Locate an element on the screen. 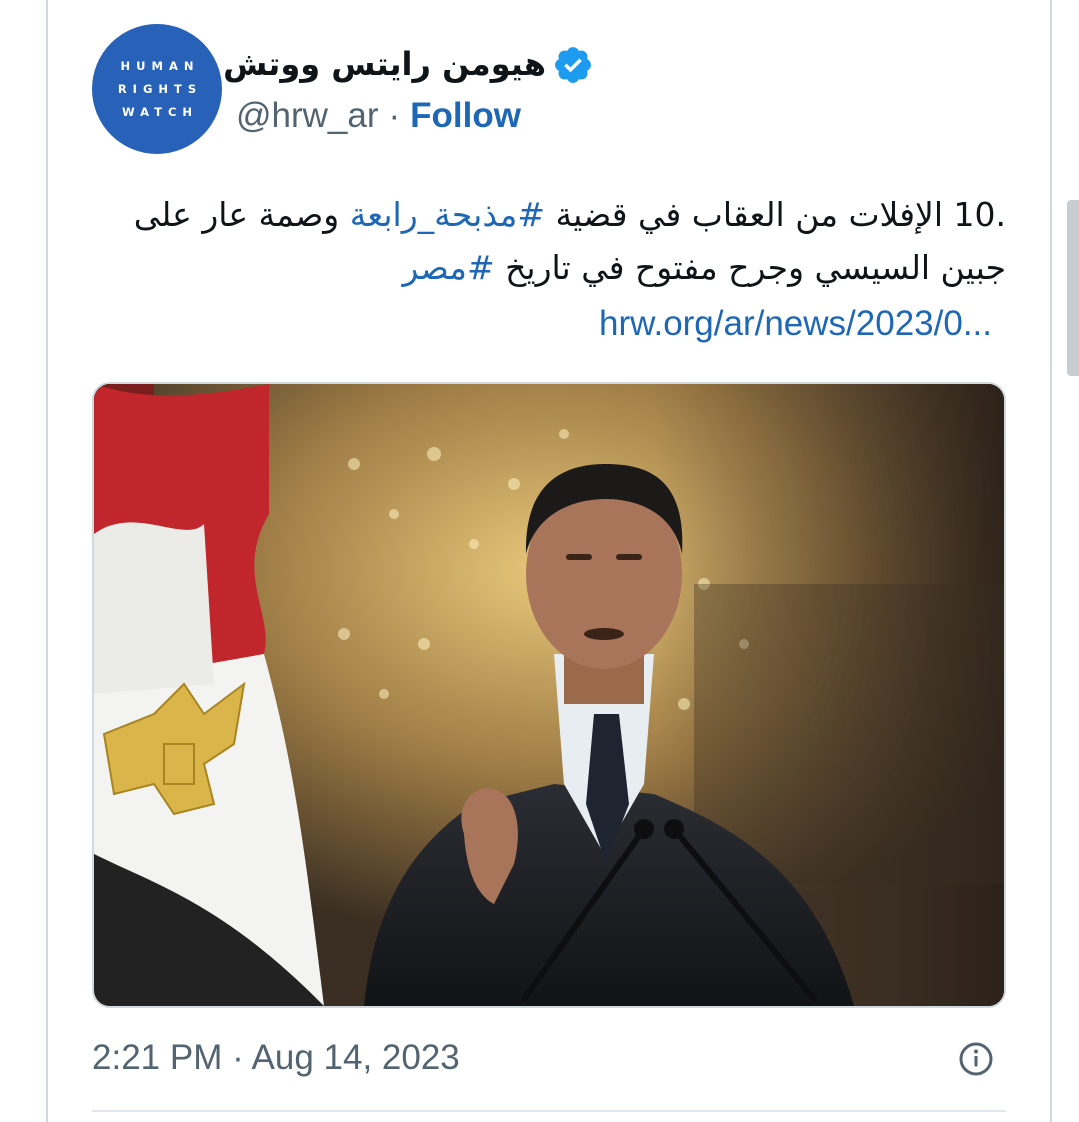 This screenshot has width=1079, height=1122. scrollbar-thumb is located at coordinates (1073, 288).